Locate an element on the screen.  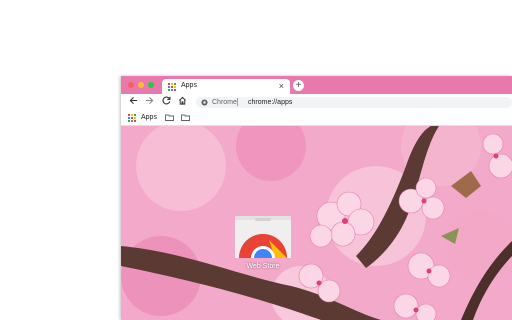
window-maximize-button is located at coordinates (151, 85).